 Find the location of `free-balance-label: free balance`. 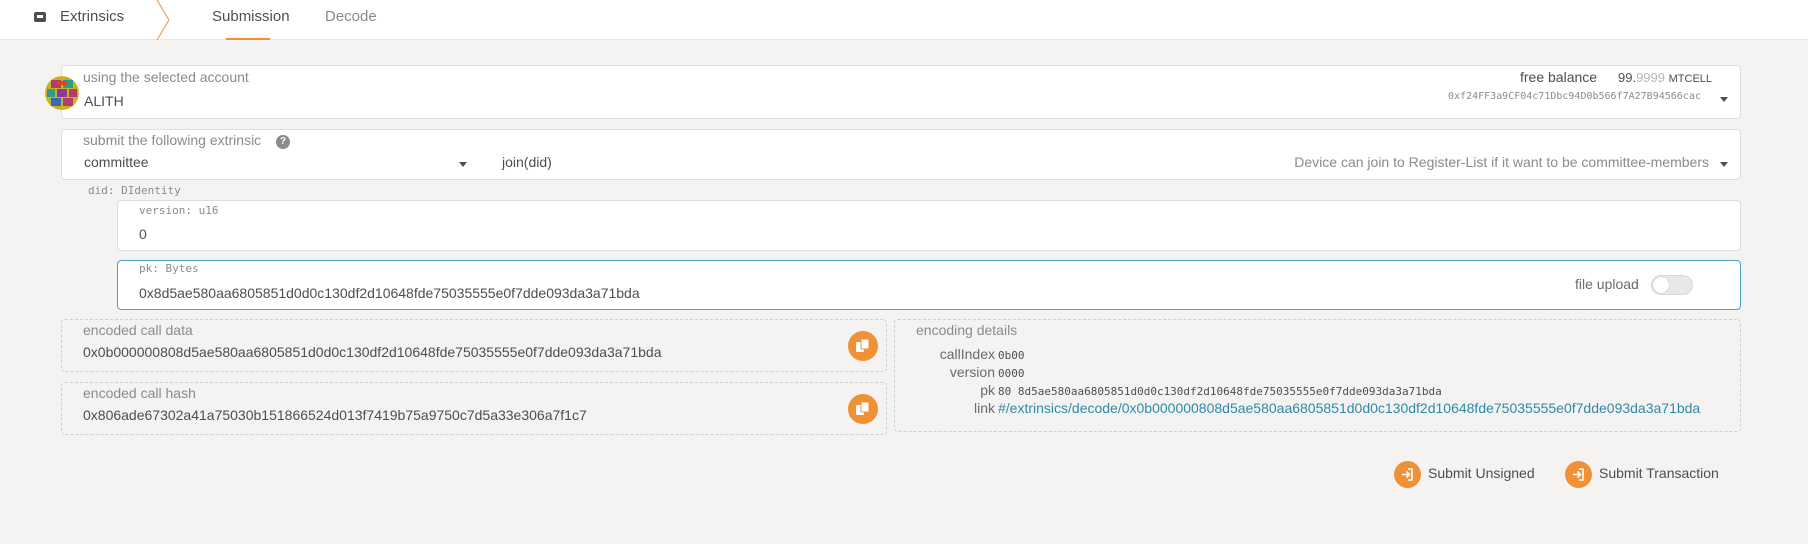

free-balance-label: free balance is located at coordinates (1559, 77).